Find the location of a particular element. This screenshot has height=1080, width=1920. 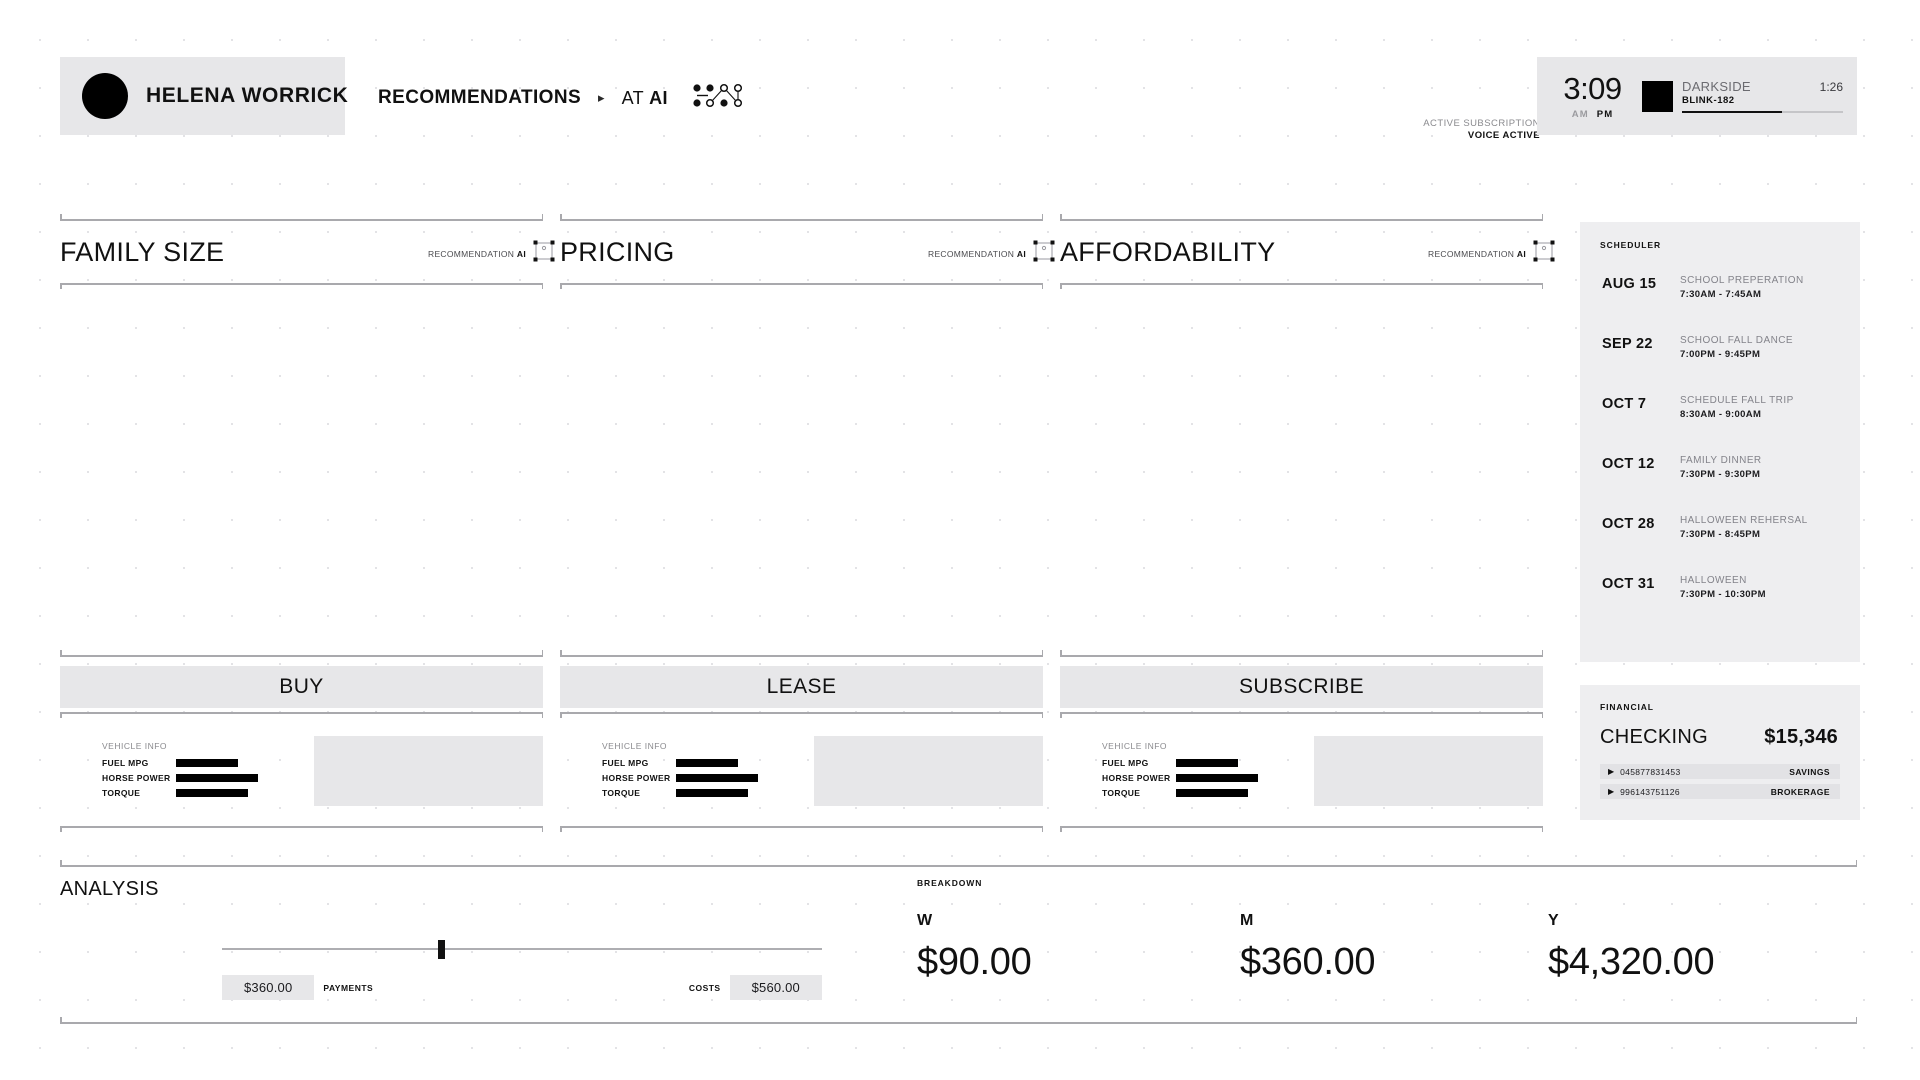

vehicle-metric-label-horse-power: HORSE POWER is located at coordinates (636, 777).